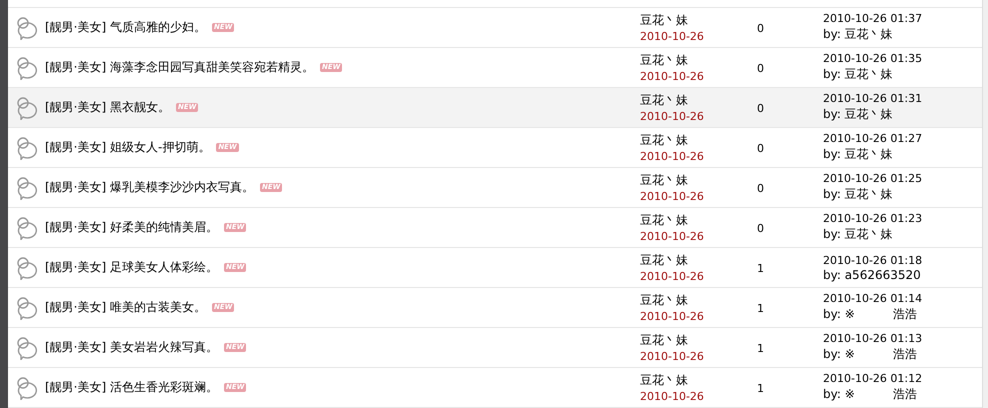 This screenshot has width=988, height=408. What do you see at coordinates (873, 218) in the screenshot?
I see `last-post-time: 2010-10-26 01:23` at bounding box center [873, 218].